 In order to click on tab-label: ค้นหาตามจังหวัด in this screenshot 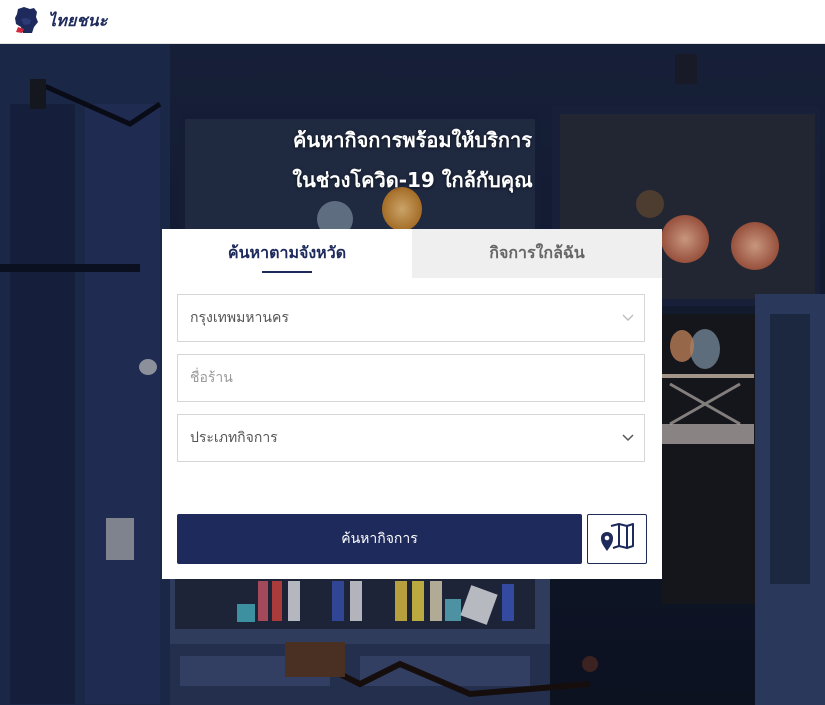, I will do `click(287, 252)`.